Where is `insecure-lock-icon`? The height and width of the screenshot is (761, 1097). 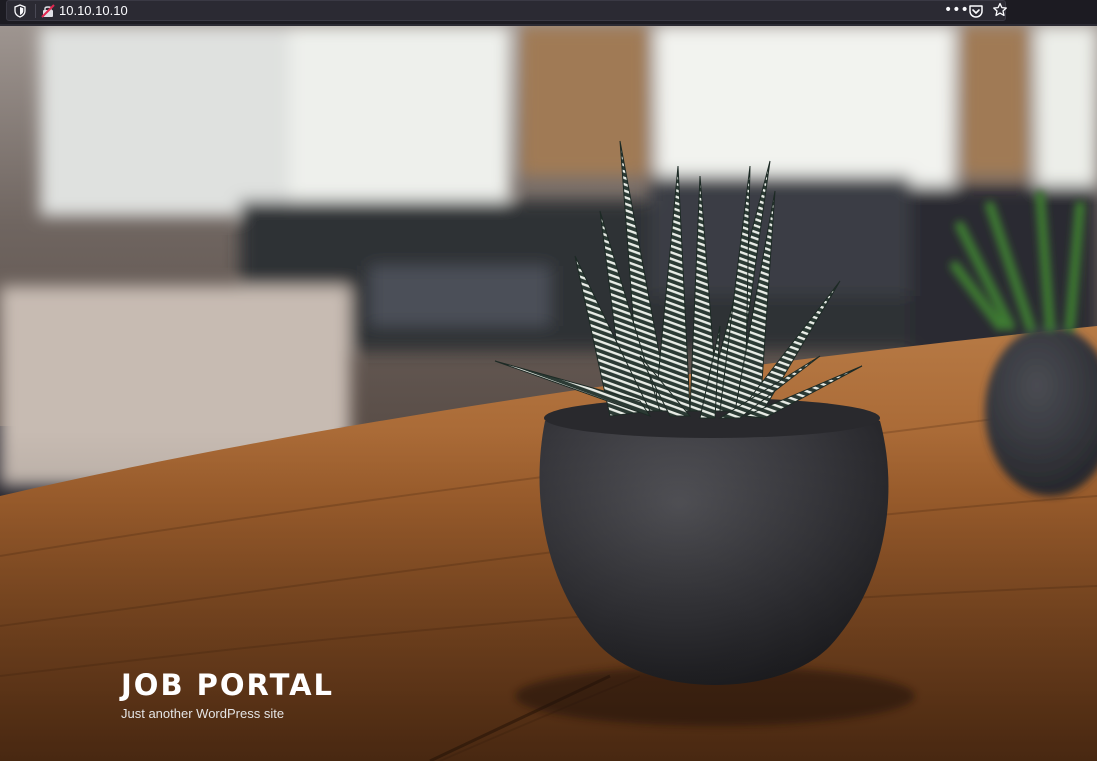 insecure-lock-icon is located at coordinates (48, 11).